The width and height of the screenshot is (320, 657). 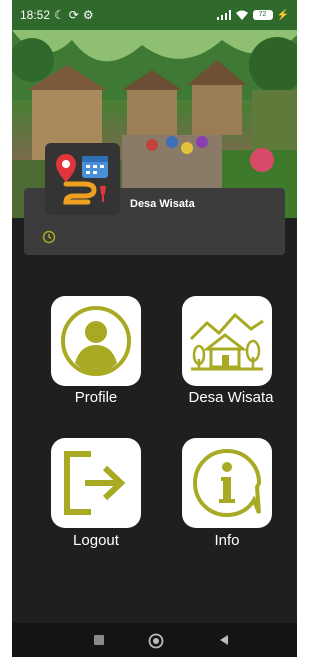 I want to click on system-nav-bar, so click(x=154, y=640).